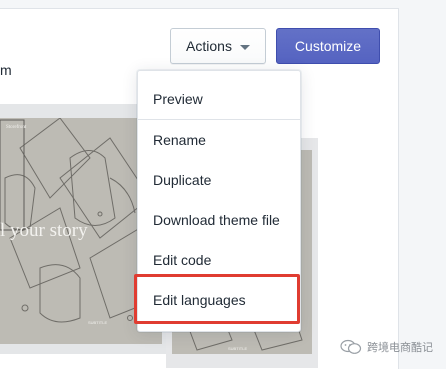  Describe the element at coordinates (182, 180) in the screenshot. I see `menu-item-label: Duplicate` at that location.